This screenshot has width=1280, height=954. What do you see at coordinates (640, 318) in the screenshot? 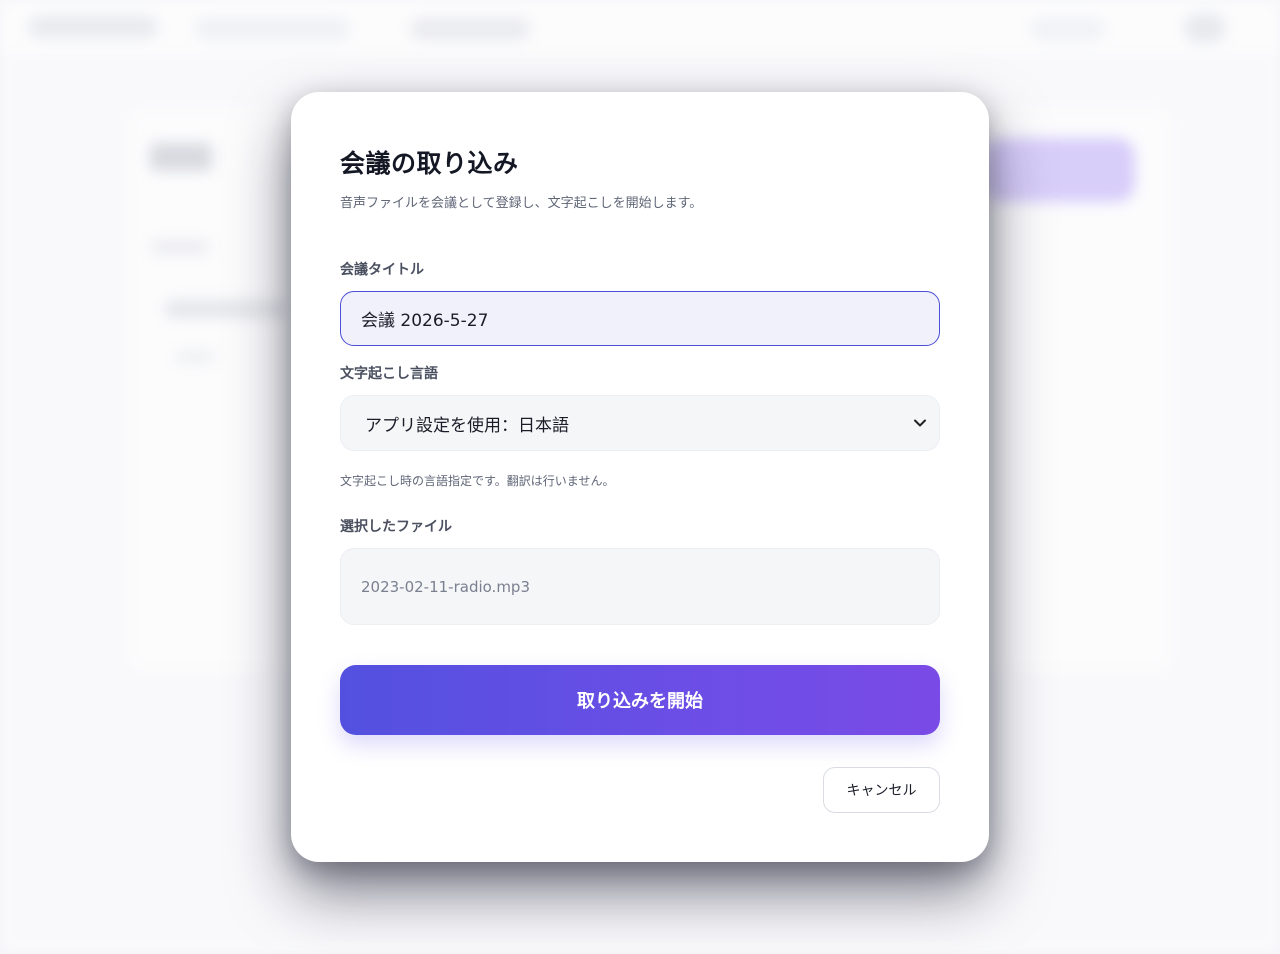
I see `meeting-title-input` at bounding box center [640, 318].